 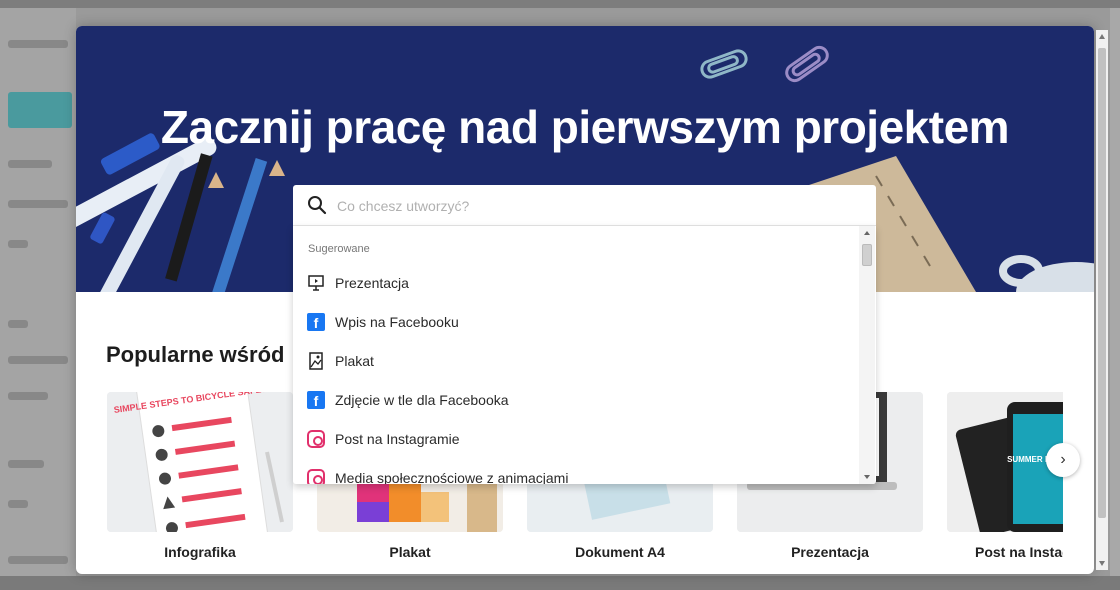 I want to click on presentation-icon, so click(x=316, y=283).